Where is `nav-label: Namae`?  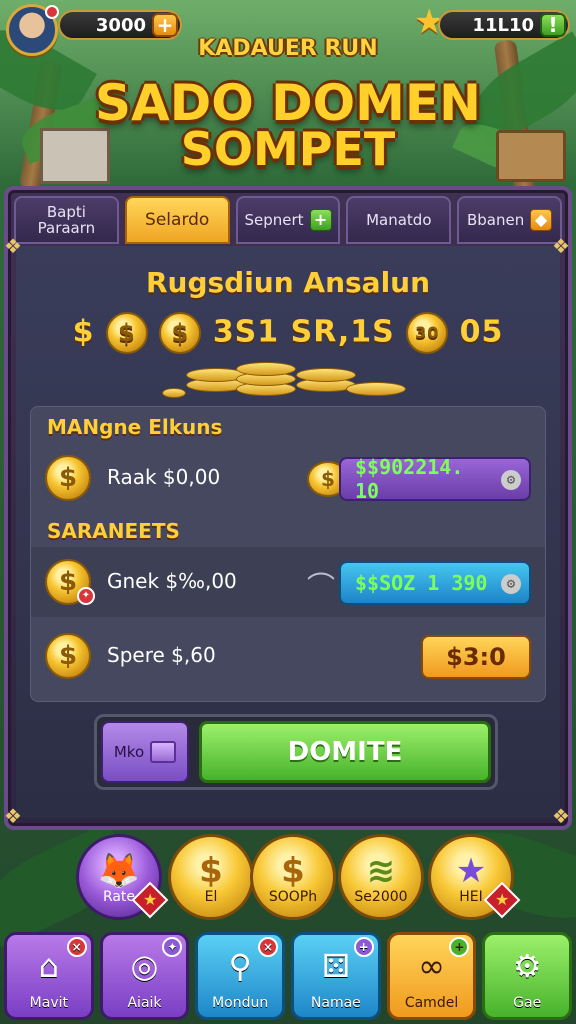
nav-label: Namae is located at coordinates (335, 1003).